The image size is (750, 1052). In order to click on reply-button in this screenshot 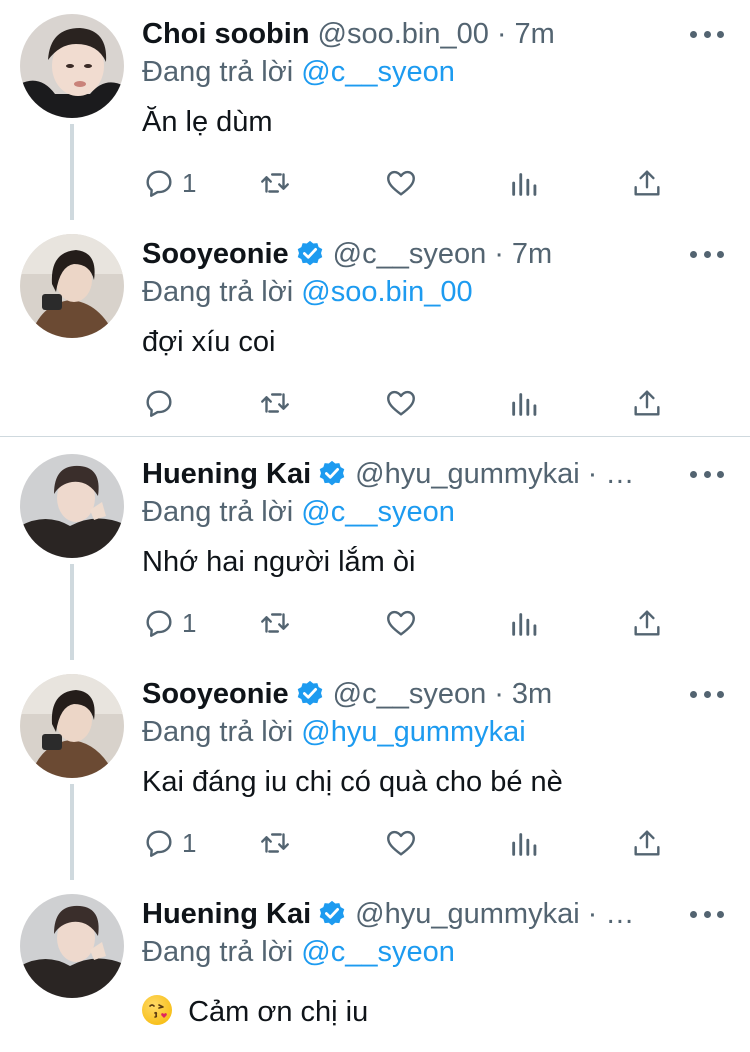, I will do `click(162, 403)`.